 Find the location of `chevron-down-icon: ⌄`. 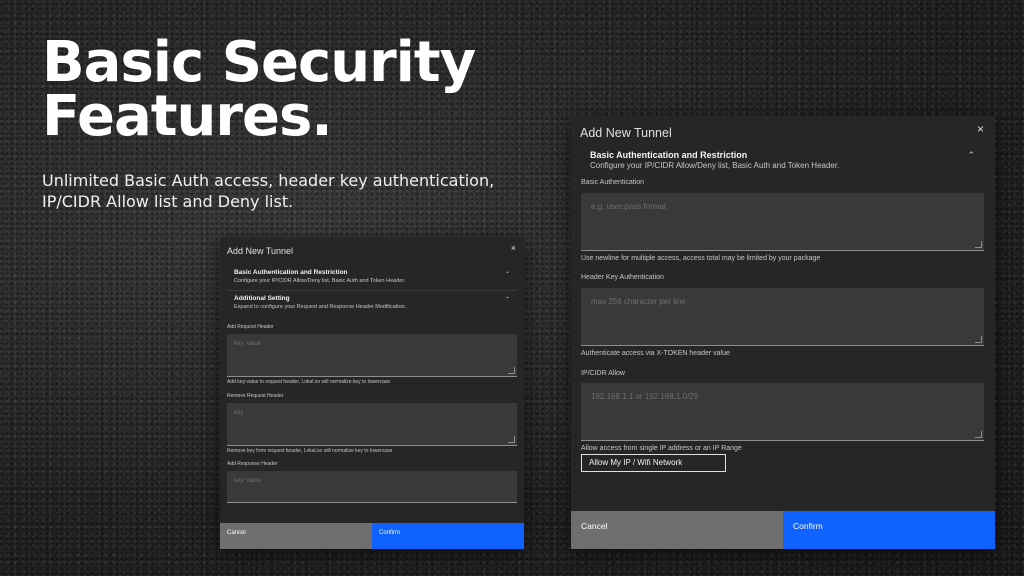

chevron-down-icon: ⌄ is located at coordinates (507, 271).